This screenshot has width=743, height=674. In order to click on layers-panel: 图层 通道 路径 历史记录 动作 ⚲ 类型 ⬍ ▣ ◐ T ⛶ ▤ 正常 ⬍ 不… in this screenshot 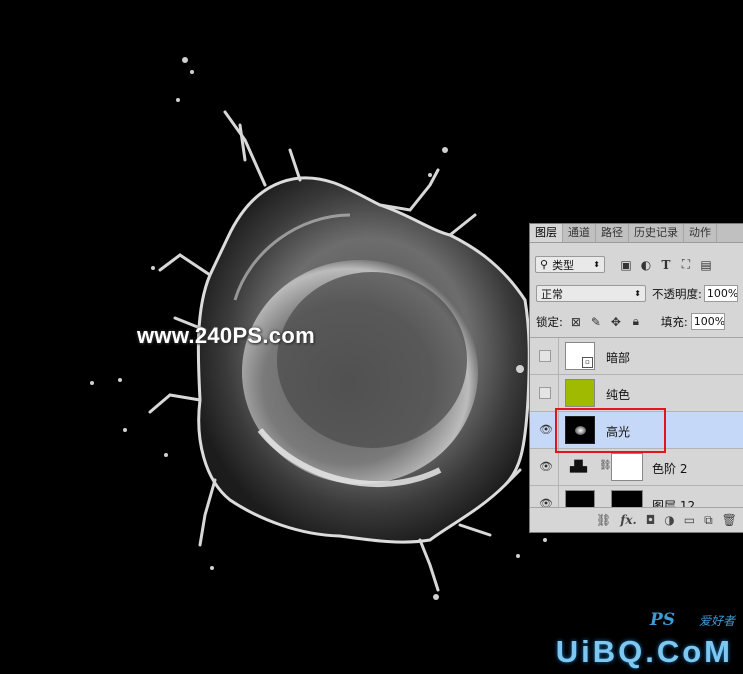, I will do `click(636, 378)`.